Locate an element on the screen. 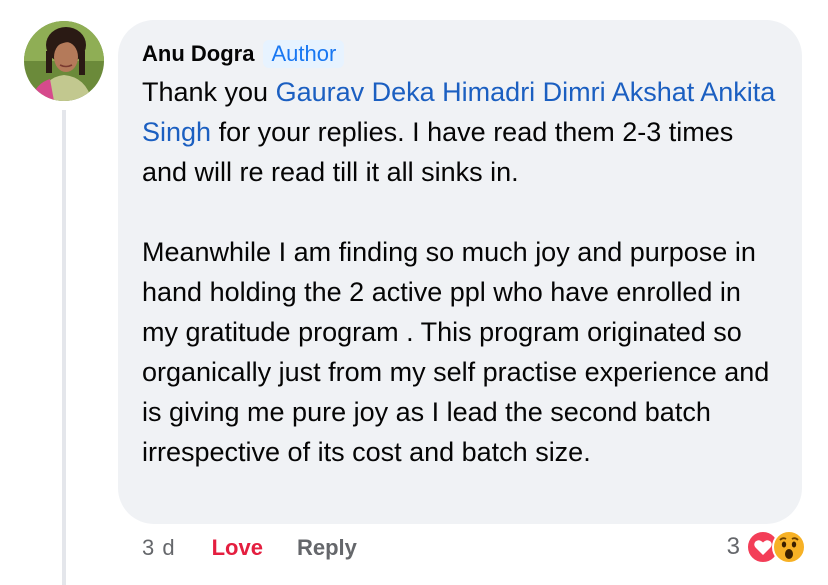  mention-himadri-dimri: Himadri Dimri is located at coordinates (524, 92).